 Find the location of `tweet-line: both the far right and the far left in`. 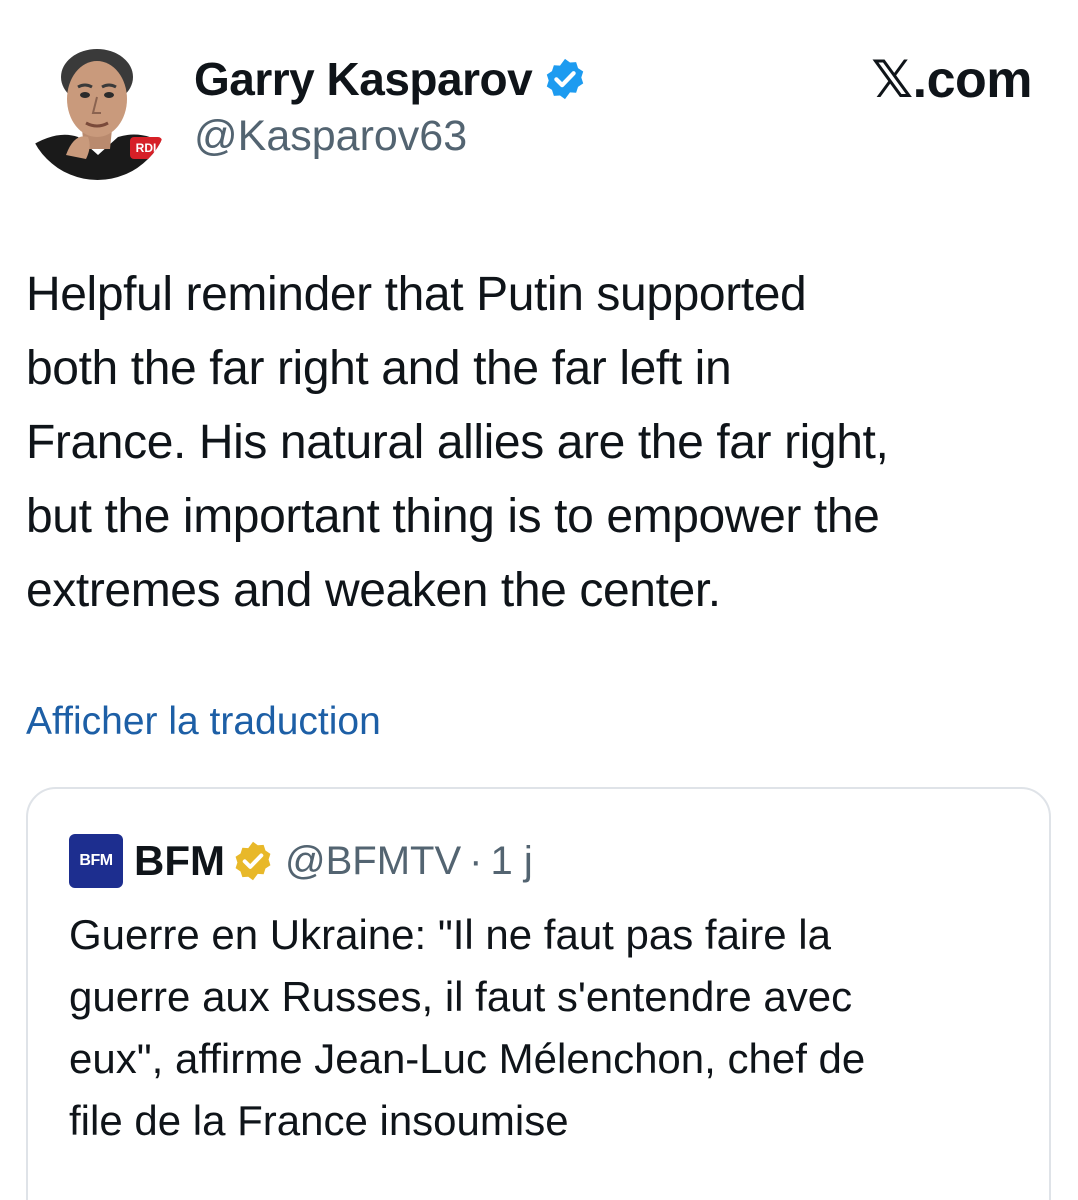

tweet-line: both the far right and the far left in is located at coordinates (379, 368).